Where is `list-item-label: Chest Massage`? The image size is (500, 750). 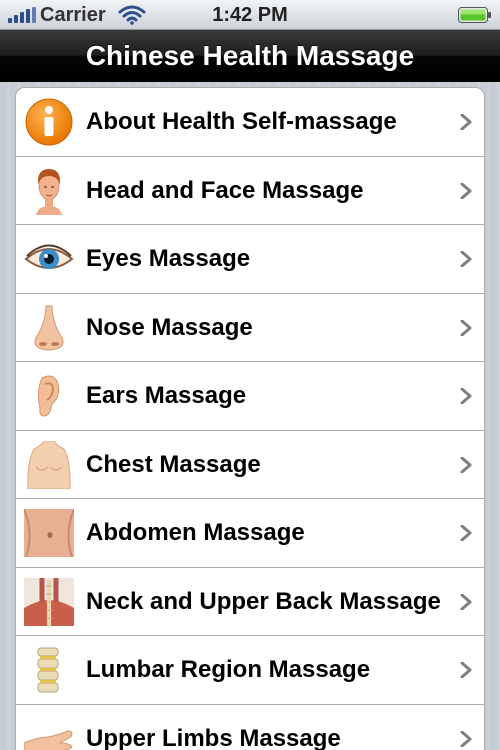 list-item-label: Chest Massage is located at coordinates (173, 464).